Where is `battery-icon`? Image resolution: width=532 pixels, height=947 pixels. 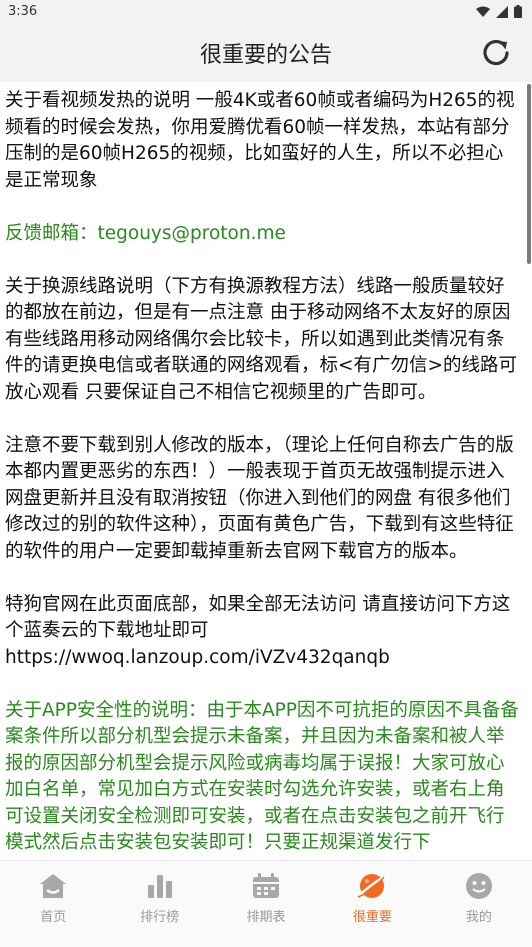 battery-icon is located at coordinates (518, 11).